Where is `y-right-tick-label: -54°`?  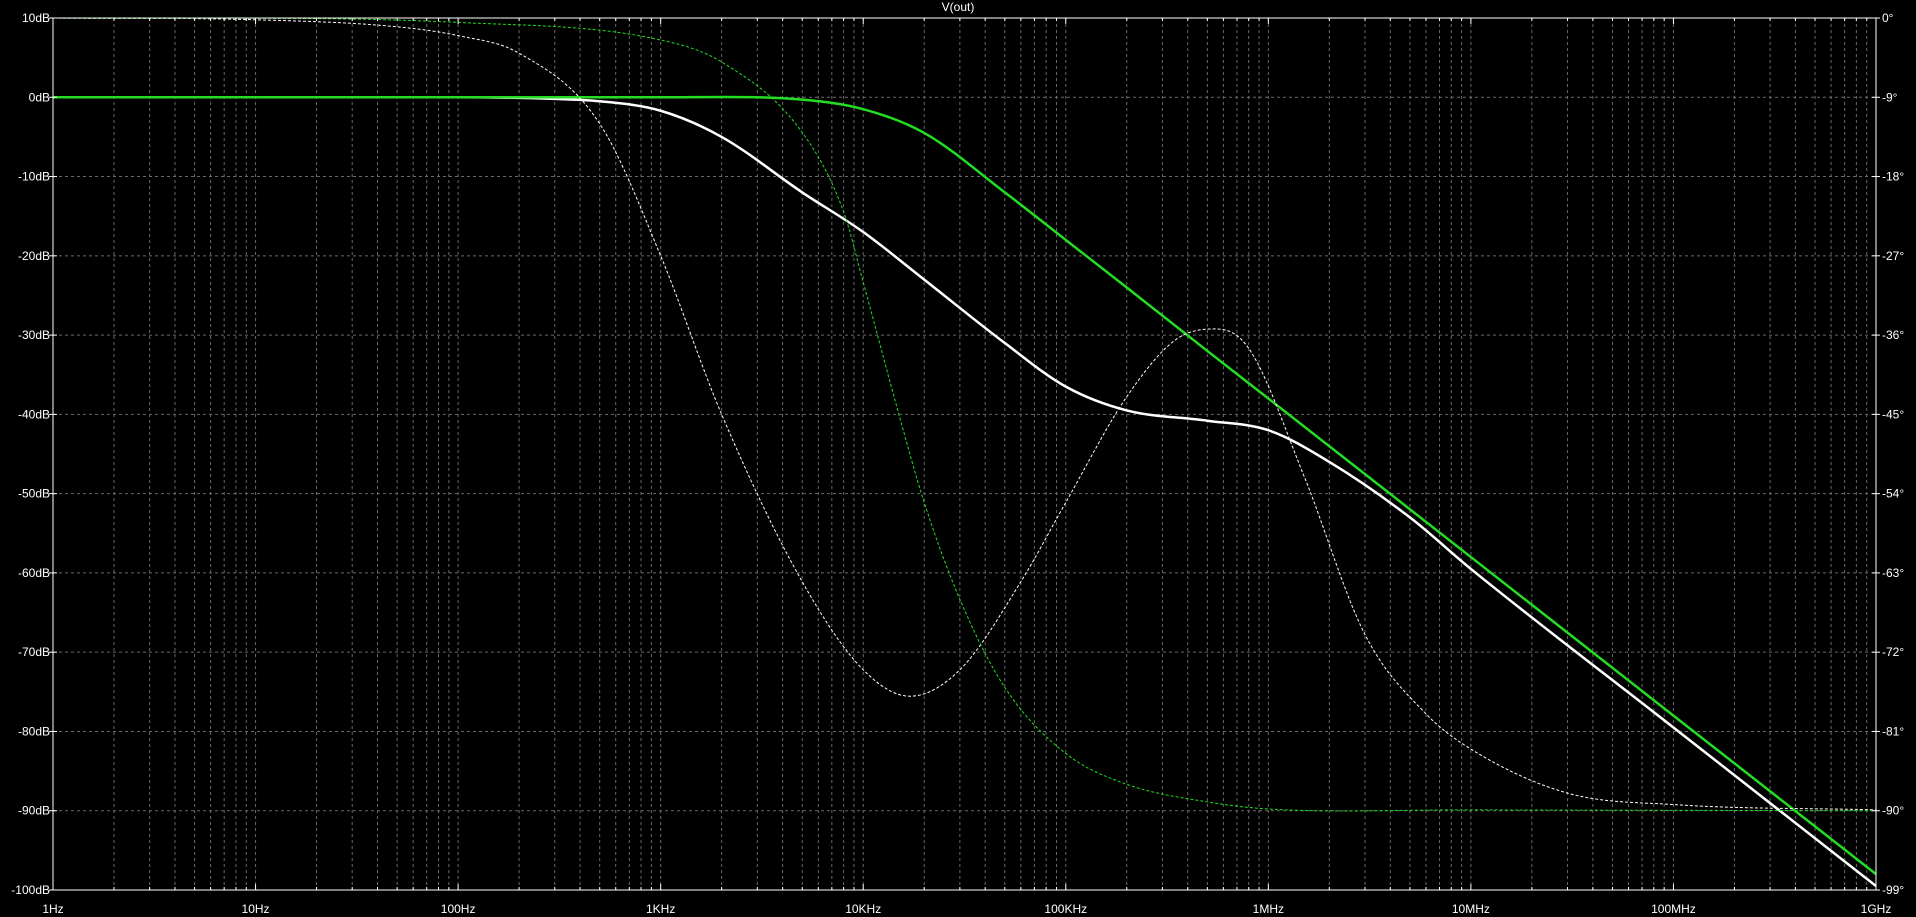
y-right-tick-label: -54° is located at coordinates (1893, 494).